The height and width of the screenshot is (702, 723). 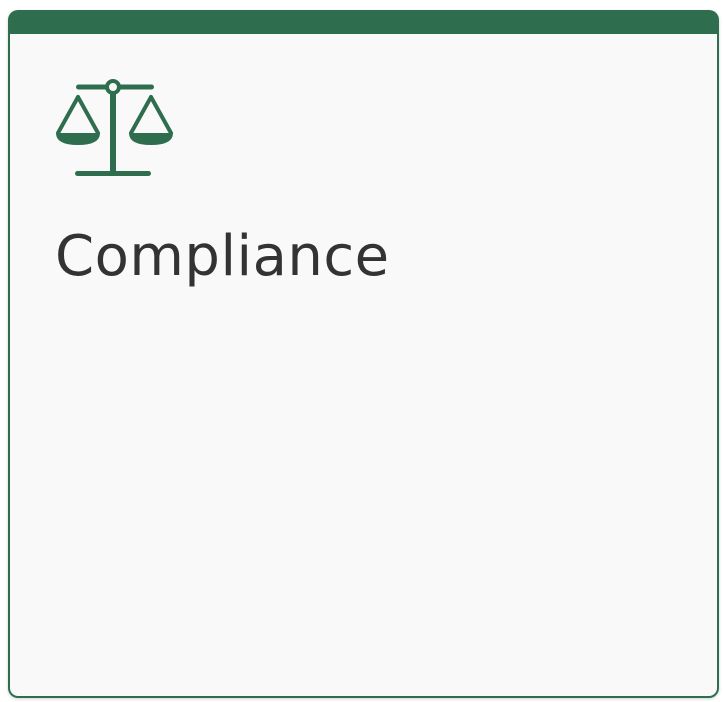 What do you see at coordinates (222, 256) in the screenshot?
I see `tile-label: Compliance` at bounding box center [222, 256].